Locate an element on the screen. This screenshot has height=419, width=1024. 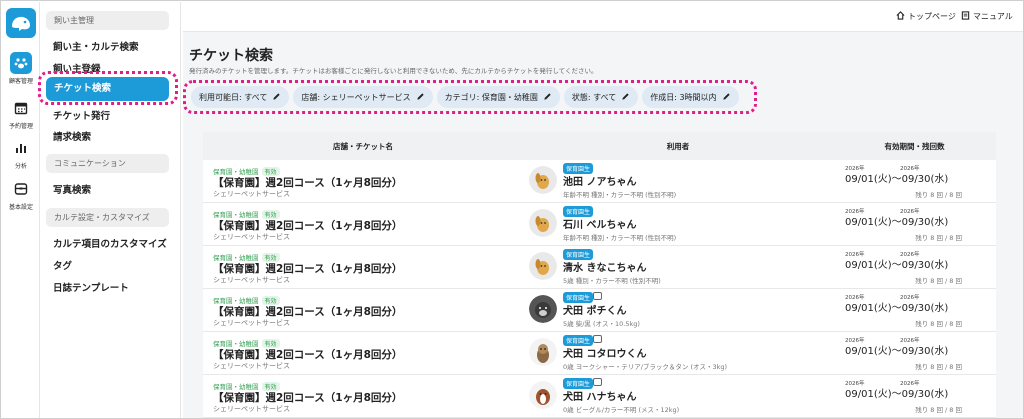
header-period: 有効期間・残回数 is located at coordinates (914, 146).